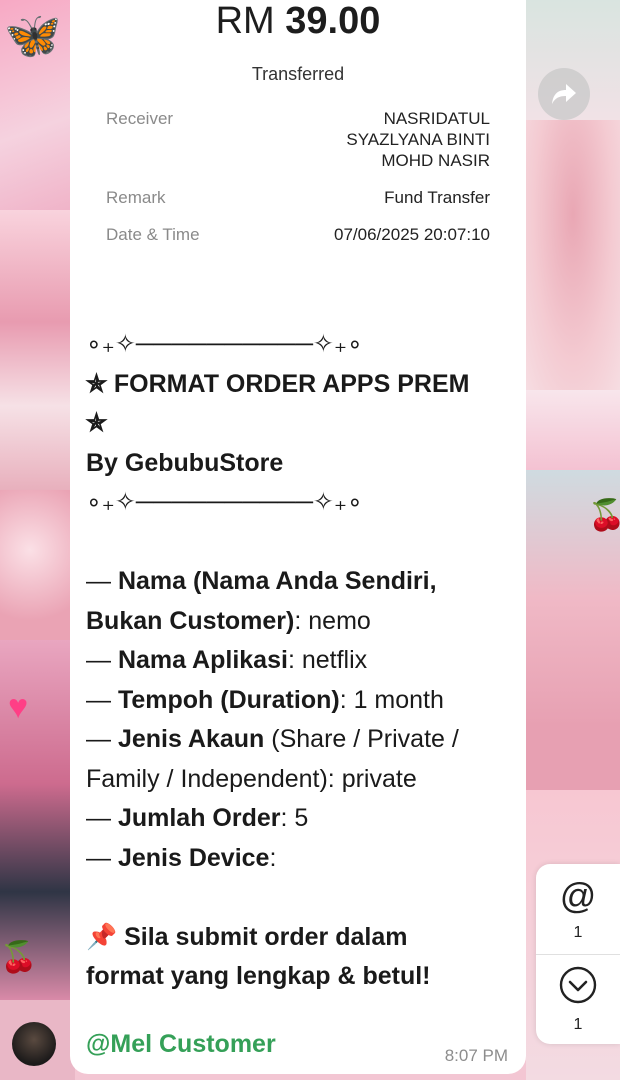  Describe the element at coordinates (437, 197) in the screenshot. I see `remark-value: Fund Transfer` at that location.